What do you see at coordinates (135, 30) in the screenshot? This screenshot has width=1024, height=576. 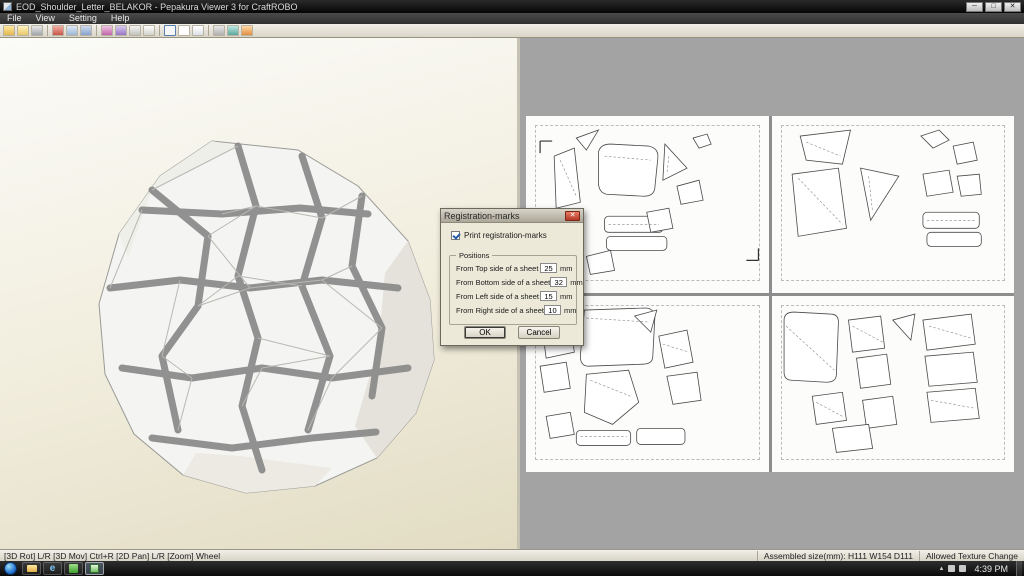 I see `view-3d-icon` at bounding box center [135, 30].